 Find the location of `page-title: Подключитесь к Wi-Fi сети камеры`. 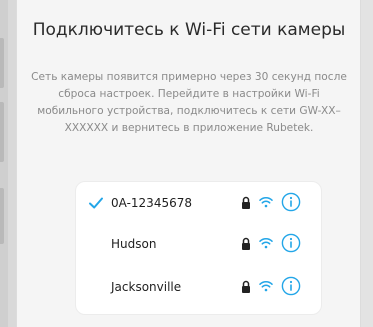

page-title: Подключитесь к Wi-Fi сети камеры is located at coordinates (189, 30).